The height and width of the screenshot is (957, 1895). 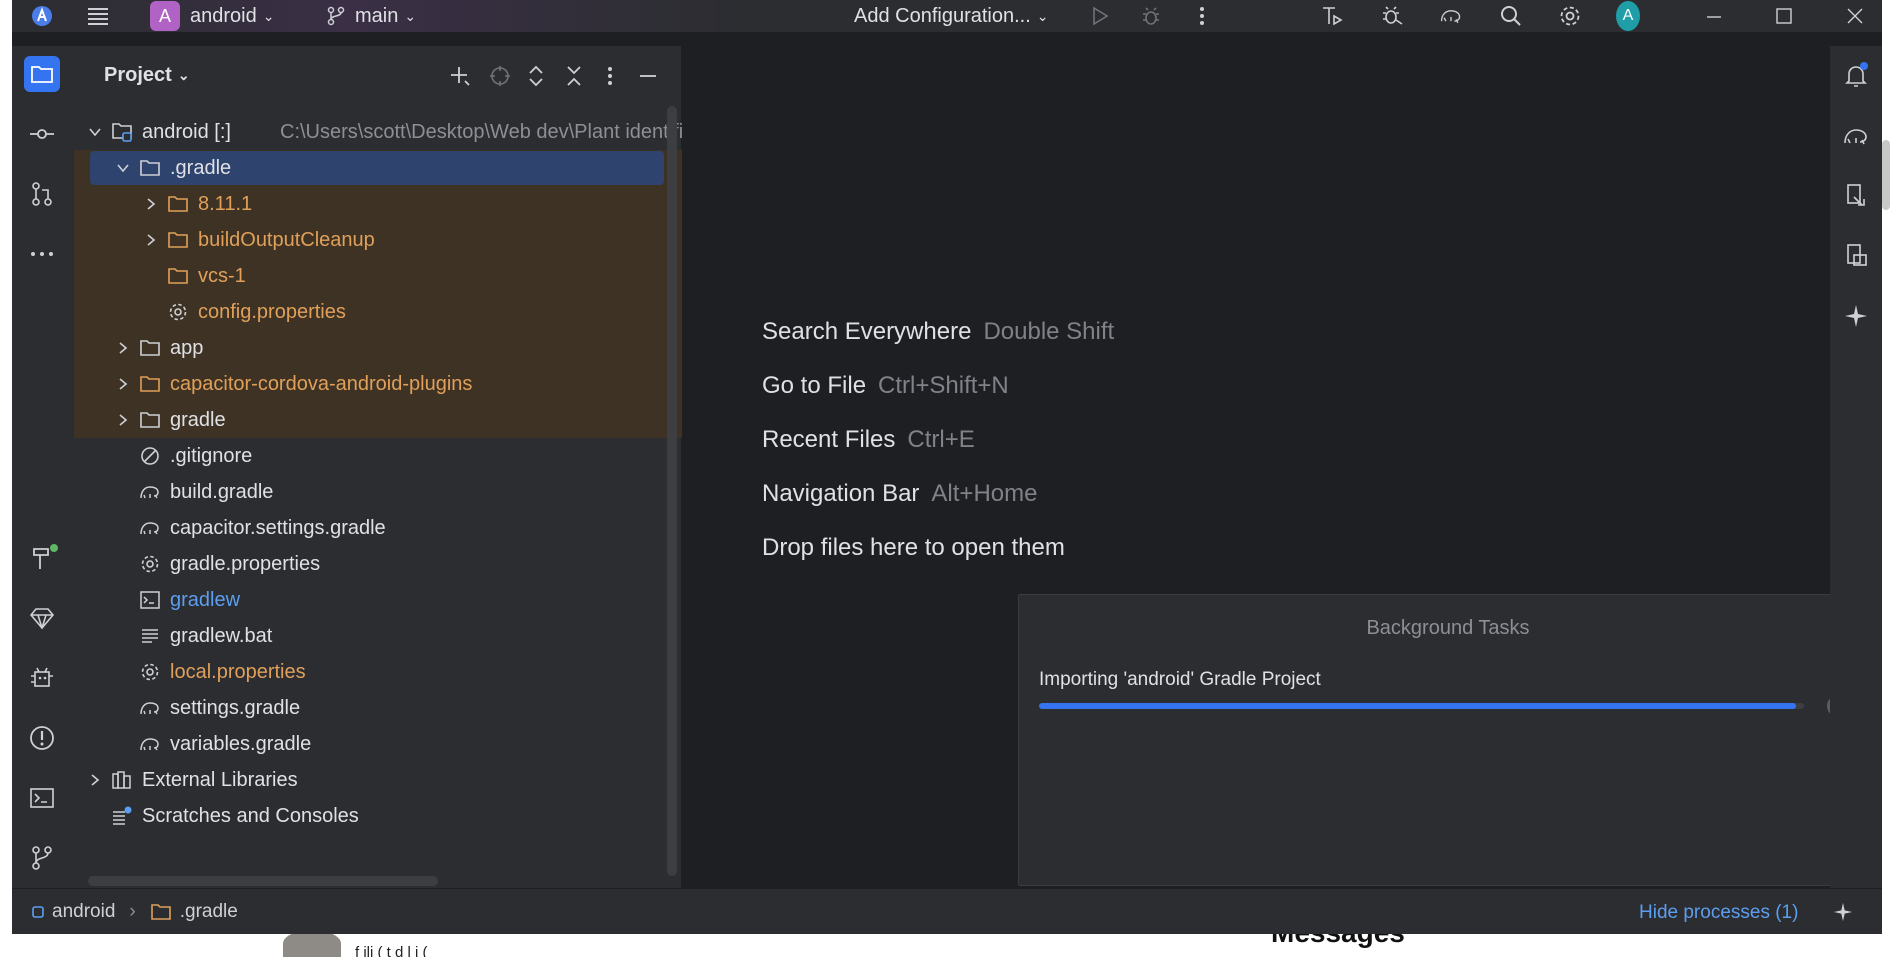 What do you see at coordinates (378, 204) in the screenshot?
I see `tree-row: 8.11.1` at bounding box center [378, 204].